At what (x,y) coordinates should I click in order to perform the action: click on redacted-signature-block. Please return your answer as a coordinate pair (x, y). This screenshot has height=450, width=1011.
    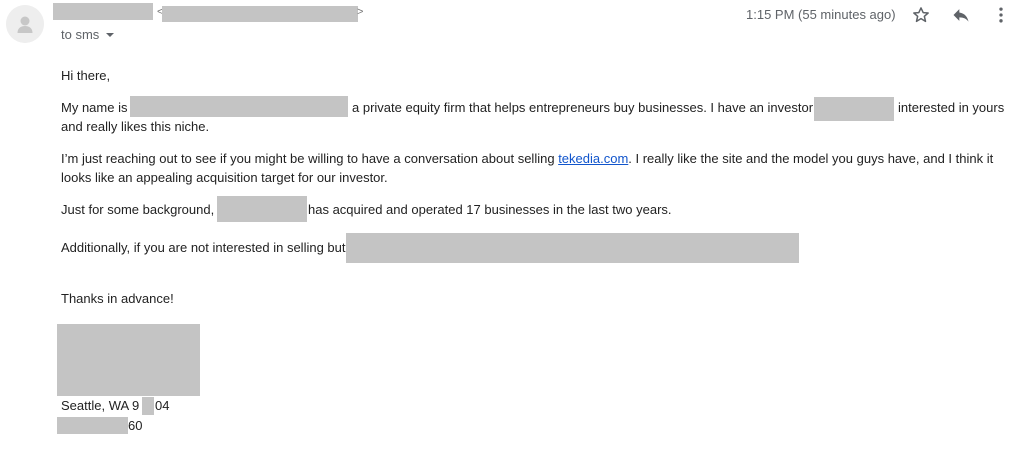
    Looking at the image, I should click on (128, 360).